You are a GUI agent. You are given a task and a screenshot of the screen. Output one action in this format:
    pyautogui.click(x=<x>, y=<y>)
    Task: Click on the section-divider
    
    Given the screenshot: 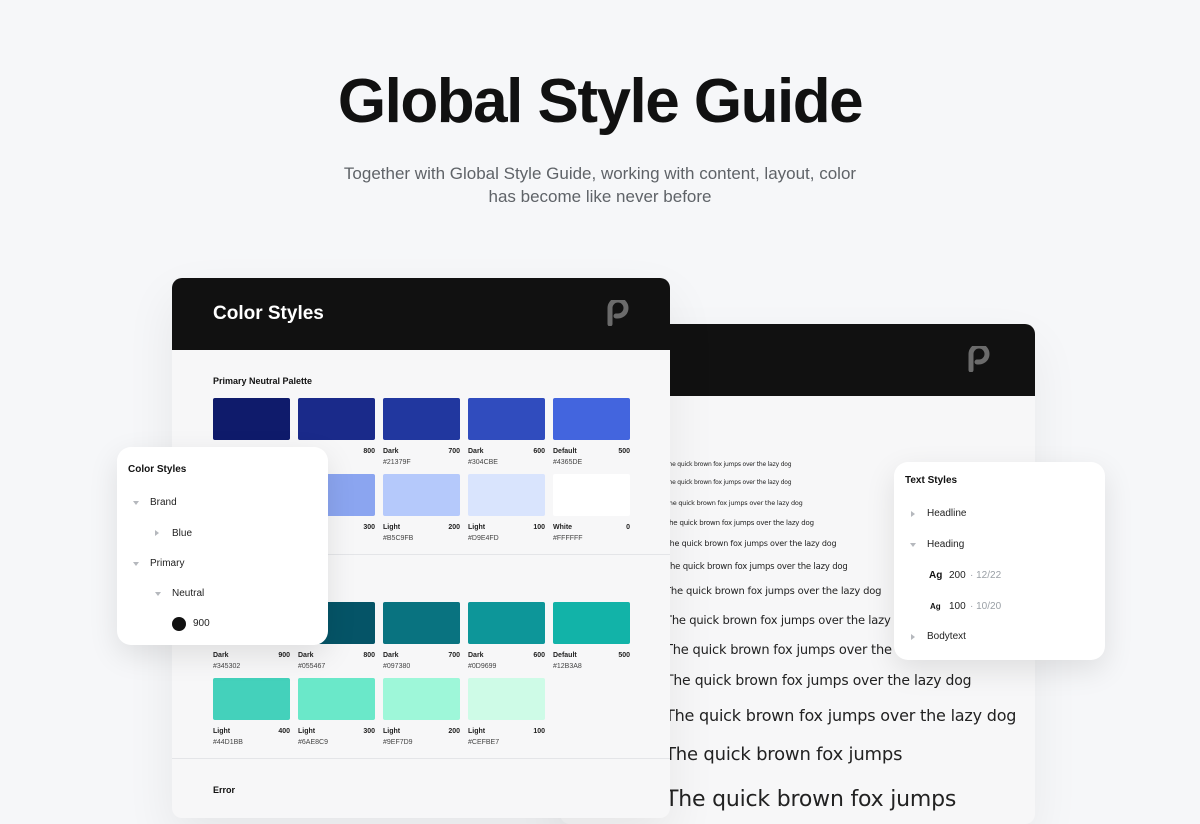 What is the action you would take?
    pyautogui.click(x=421, y=758)
    